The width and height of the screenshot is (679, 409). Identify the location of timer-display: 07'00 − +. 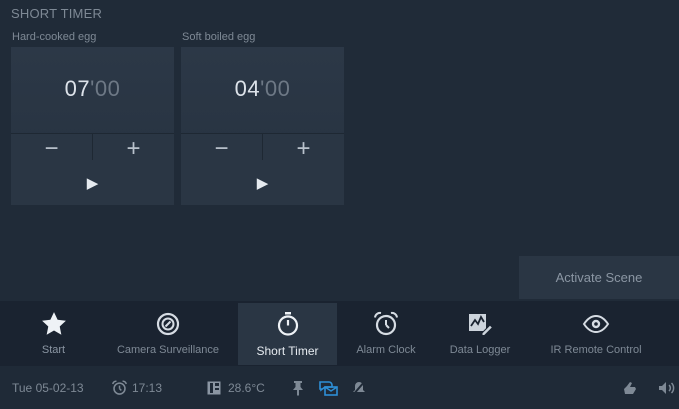
(92, 105).